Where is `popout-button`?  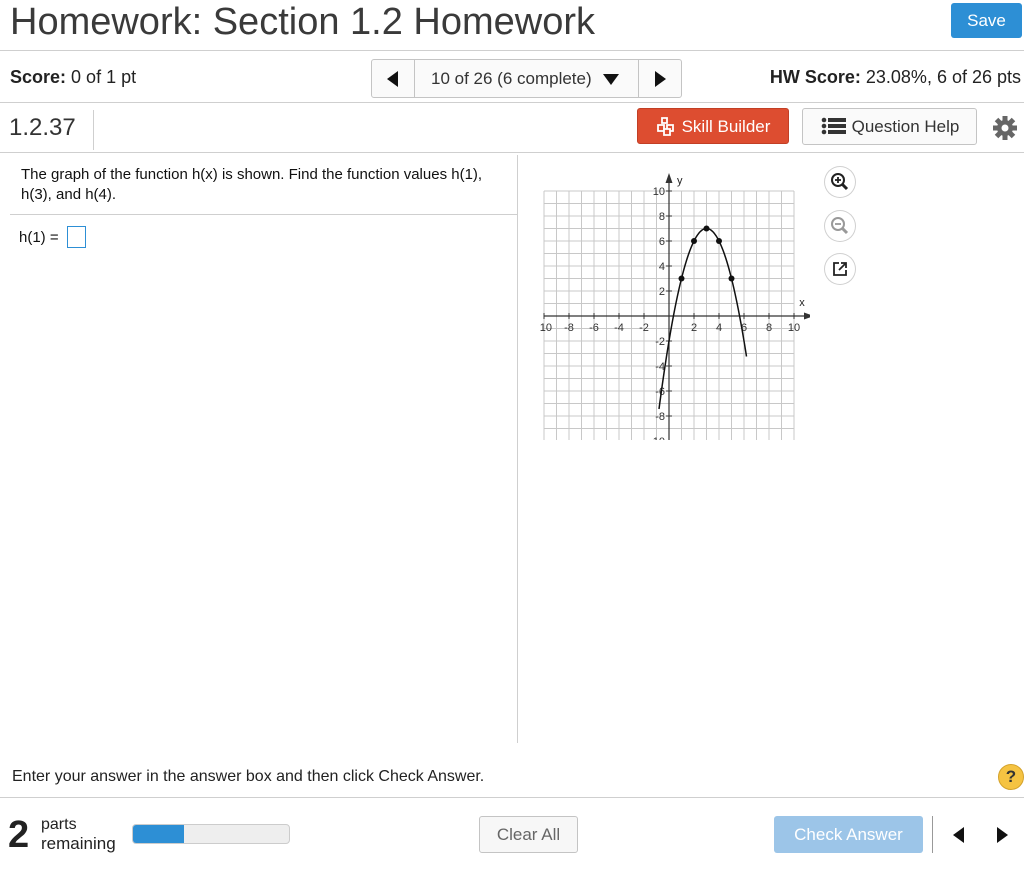
popout-button is located at coordinates (840, 269).